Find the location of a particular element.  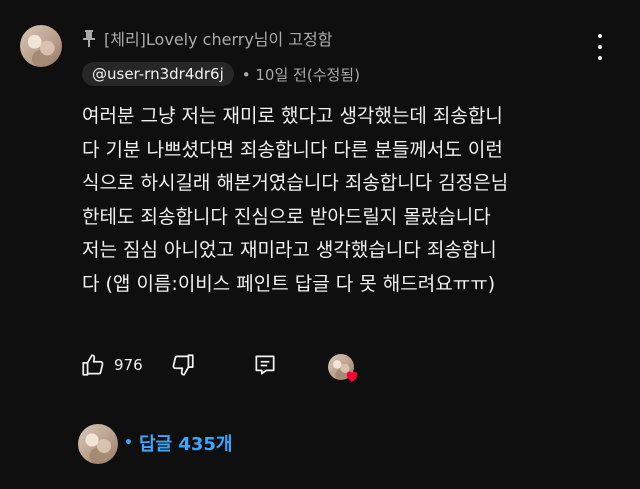

comment-line: 다 (앱 이름:이비스 페인트 답글 다 못 해드려요ㅠㅠ) is located at coordinates (289, 283).